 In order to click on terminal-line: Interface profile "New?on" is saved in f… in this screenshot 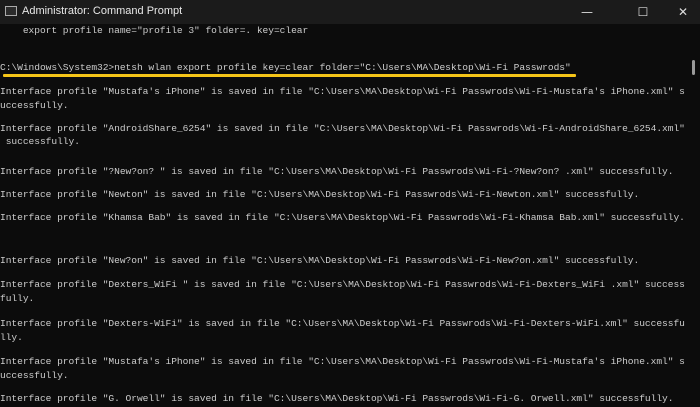, I will do `click(320, 260)`.